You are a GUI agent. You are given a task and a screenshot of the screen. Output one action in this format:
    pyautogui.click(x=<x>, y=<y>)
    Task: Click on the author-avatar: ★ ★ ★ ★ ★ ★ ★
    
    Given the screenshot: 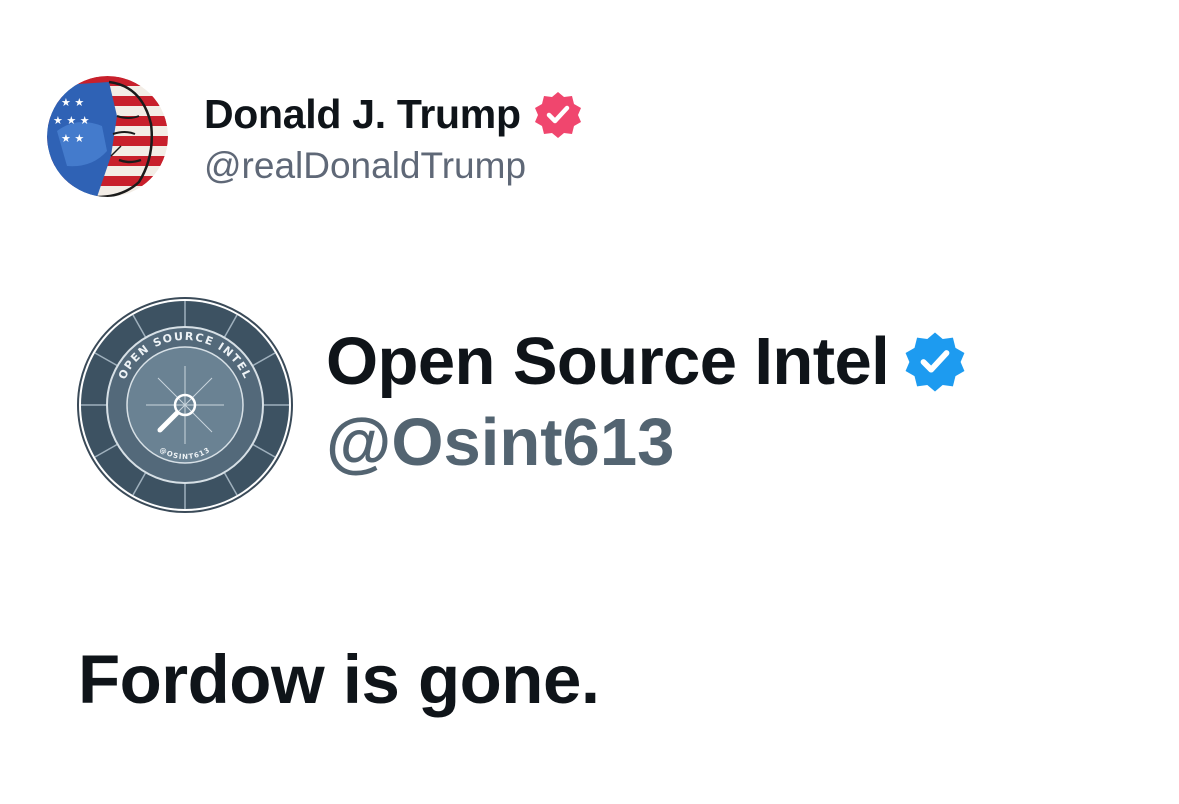 What is the action you would take?
    pyautogui.click(x=107, y=136)
    